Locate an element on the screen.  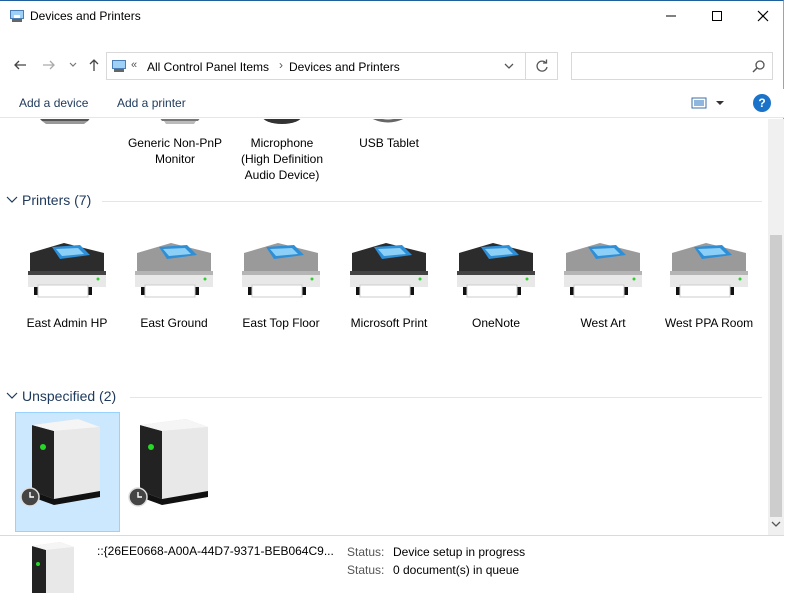
back-button is located at coordinates (20, 65).